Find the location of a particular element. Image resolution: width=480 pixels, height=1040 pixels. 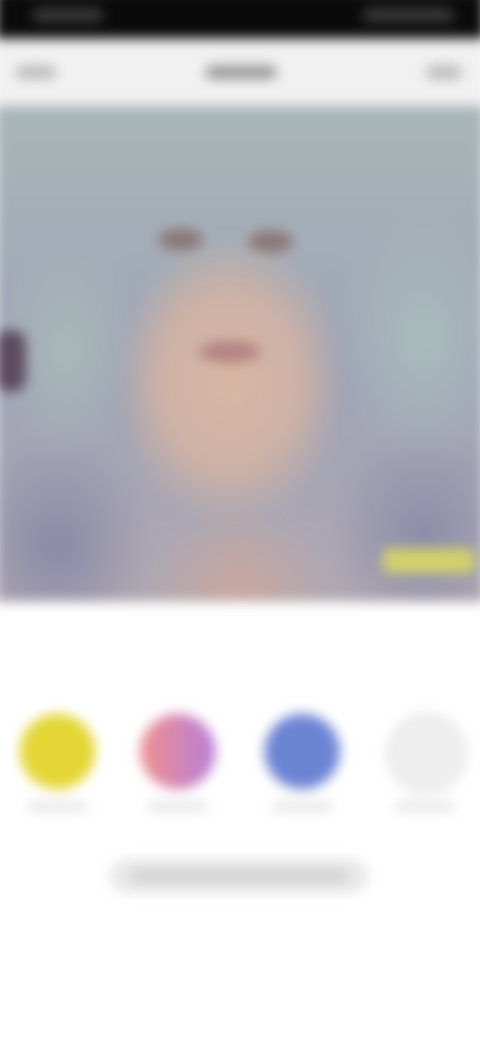

header-title is located at coordinates (241, 72).